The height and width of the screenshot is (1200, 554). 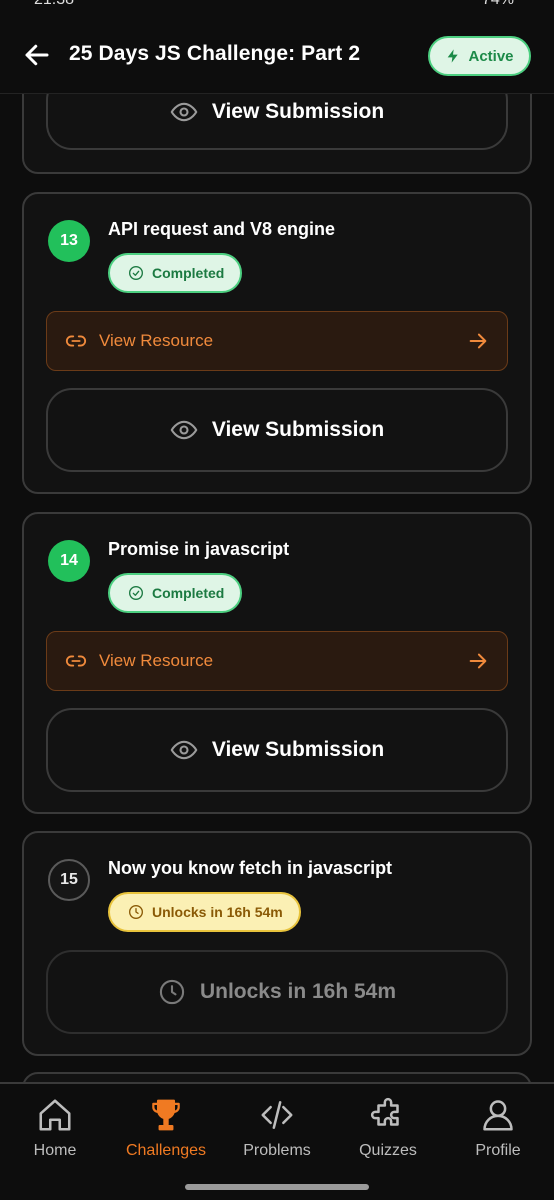 I want to click on status-label: Unlocks in 16h 54m, so click(x=217, y=912).